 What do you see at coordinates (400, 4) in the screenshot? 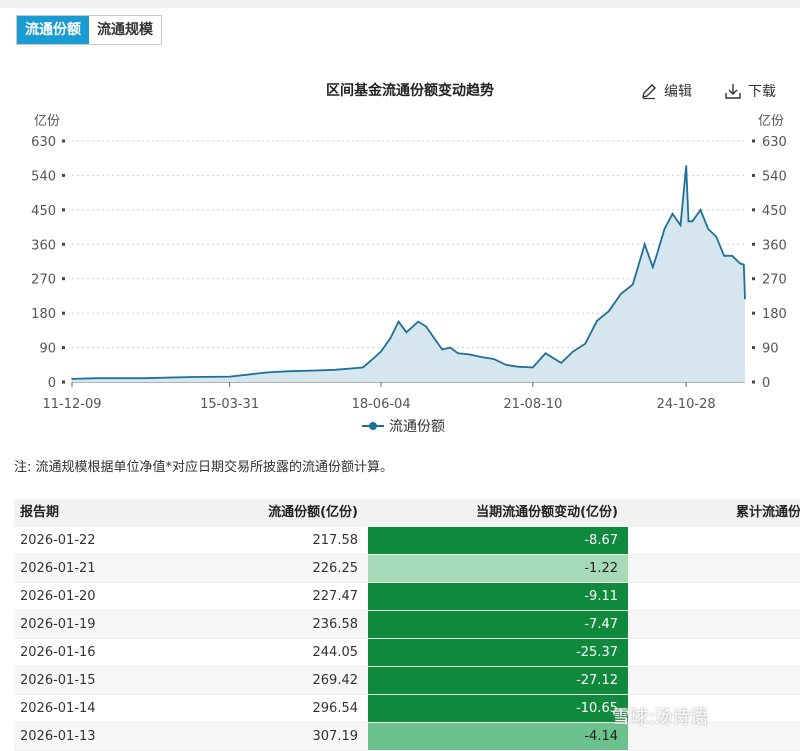
I see `top-strip` at bounding box center [400, 4].